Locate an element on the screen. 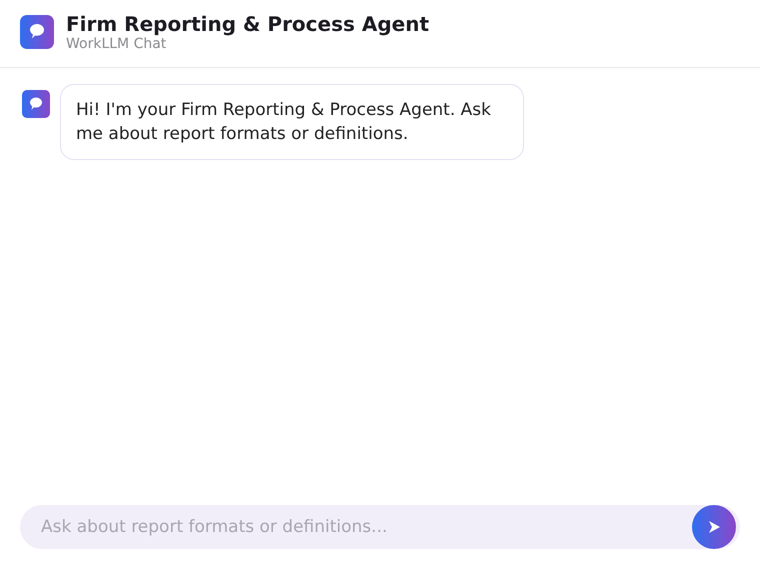  send-icon is located at coordinates (714, 527).